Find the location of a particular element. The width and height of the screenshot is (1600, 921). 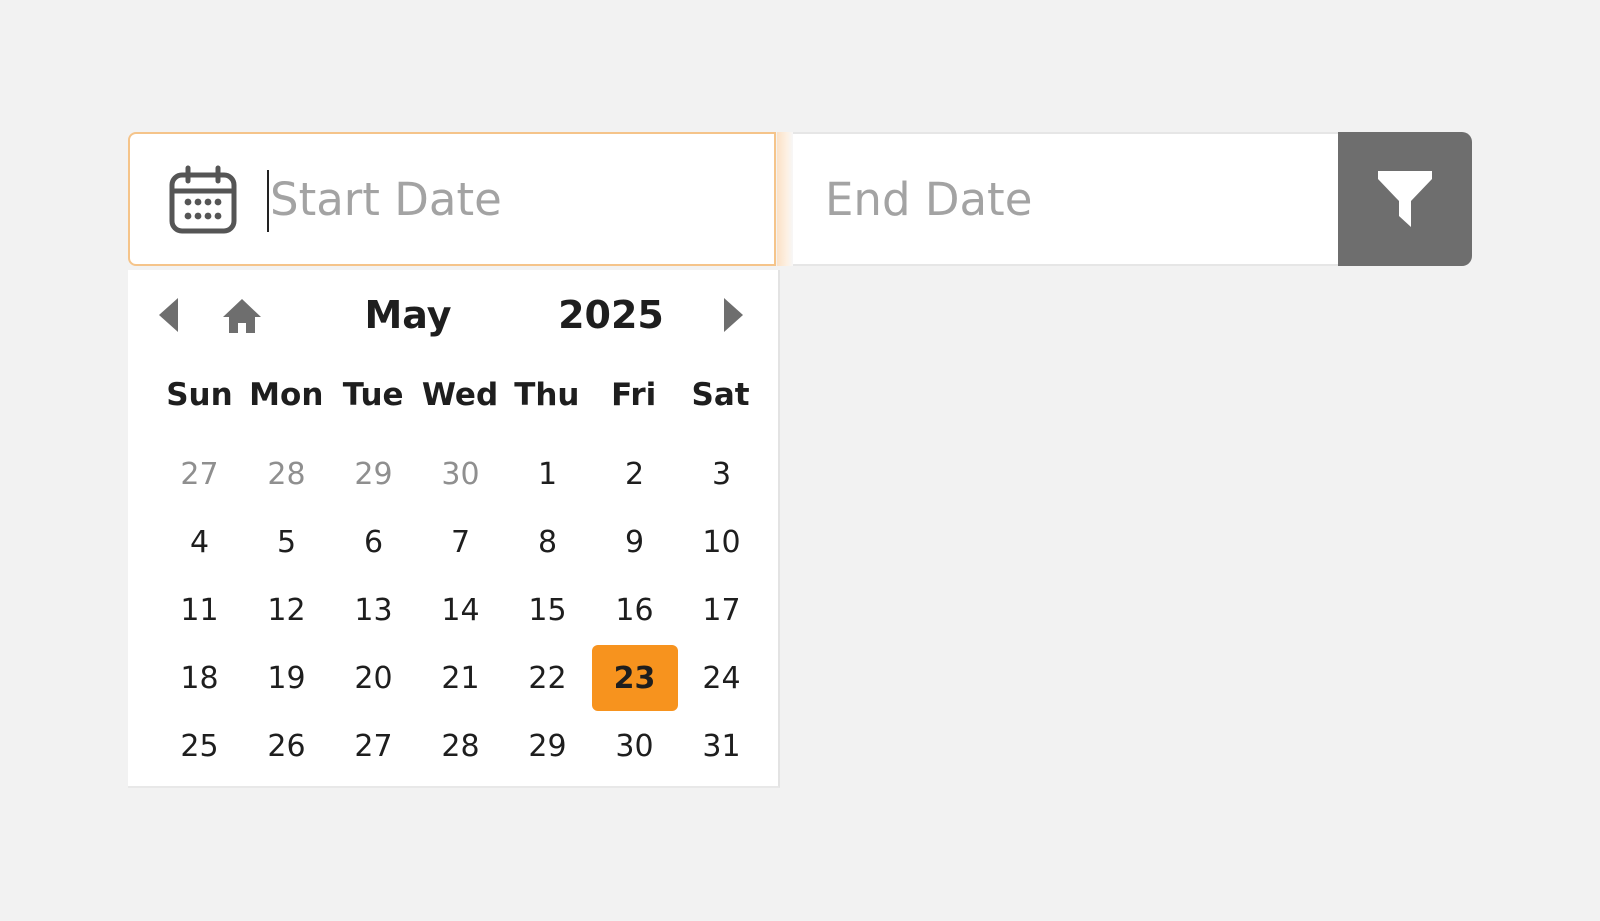

calendar-day: 21 is located at coordinates (460, 678).